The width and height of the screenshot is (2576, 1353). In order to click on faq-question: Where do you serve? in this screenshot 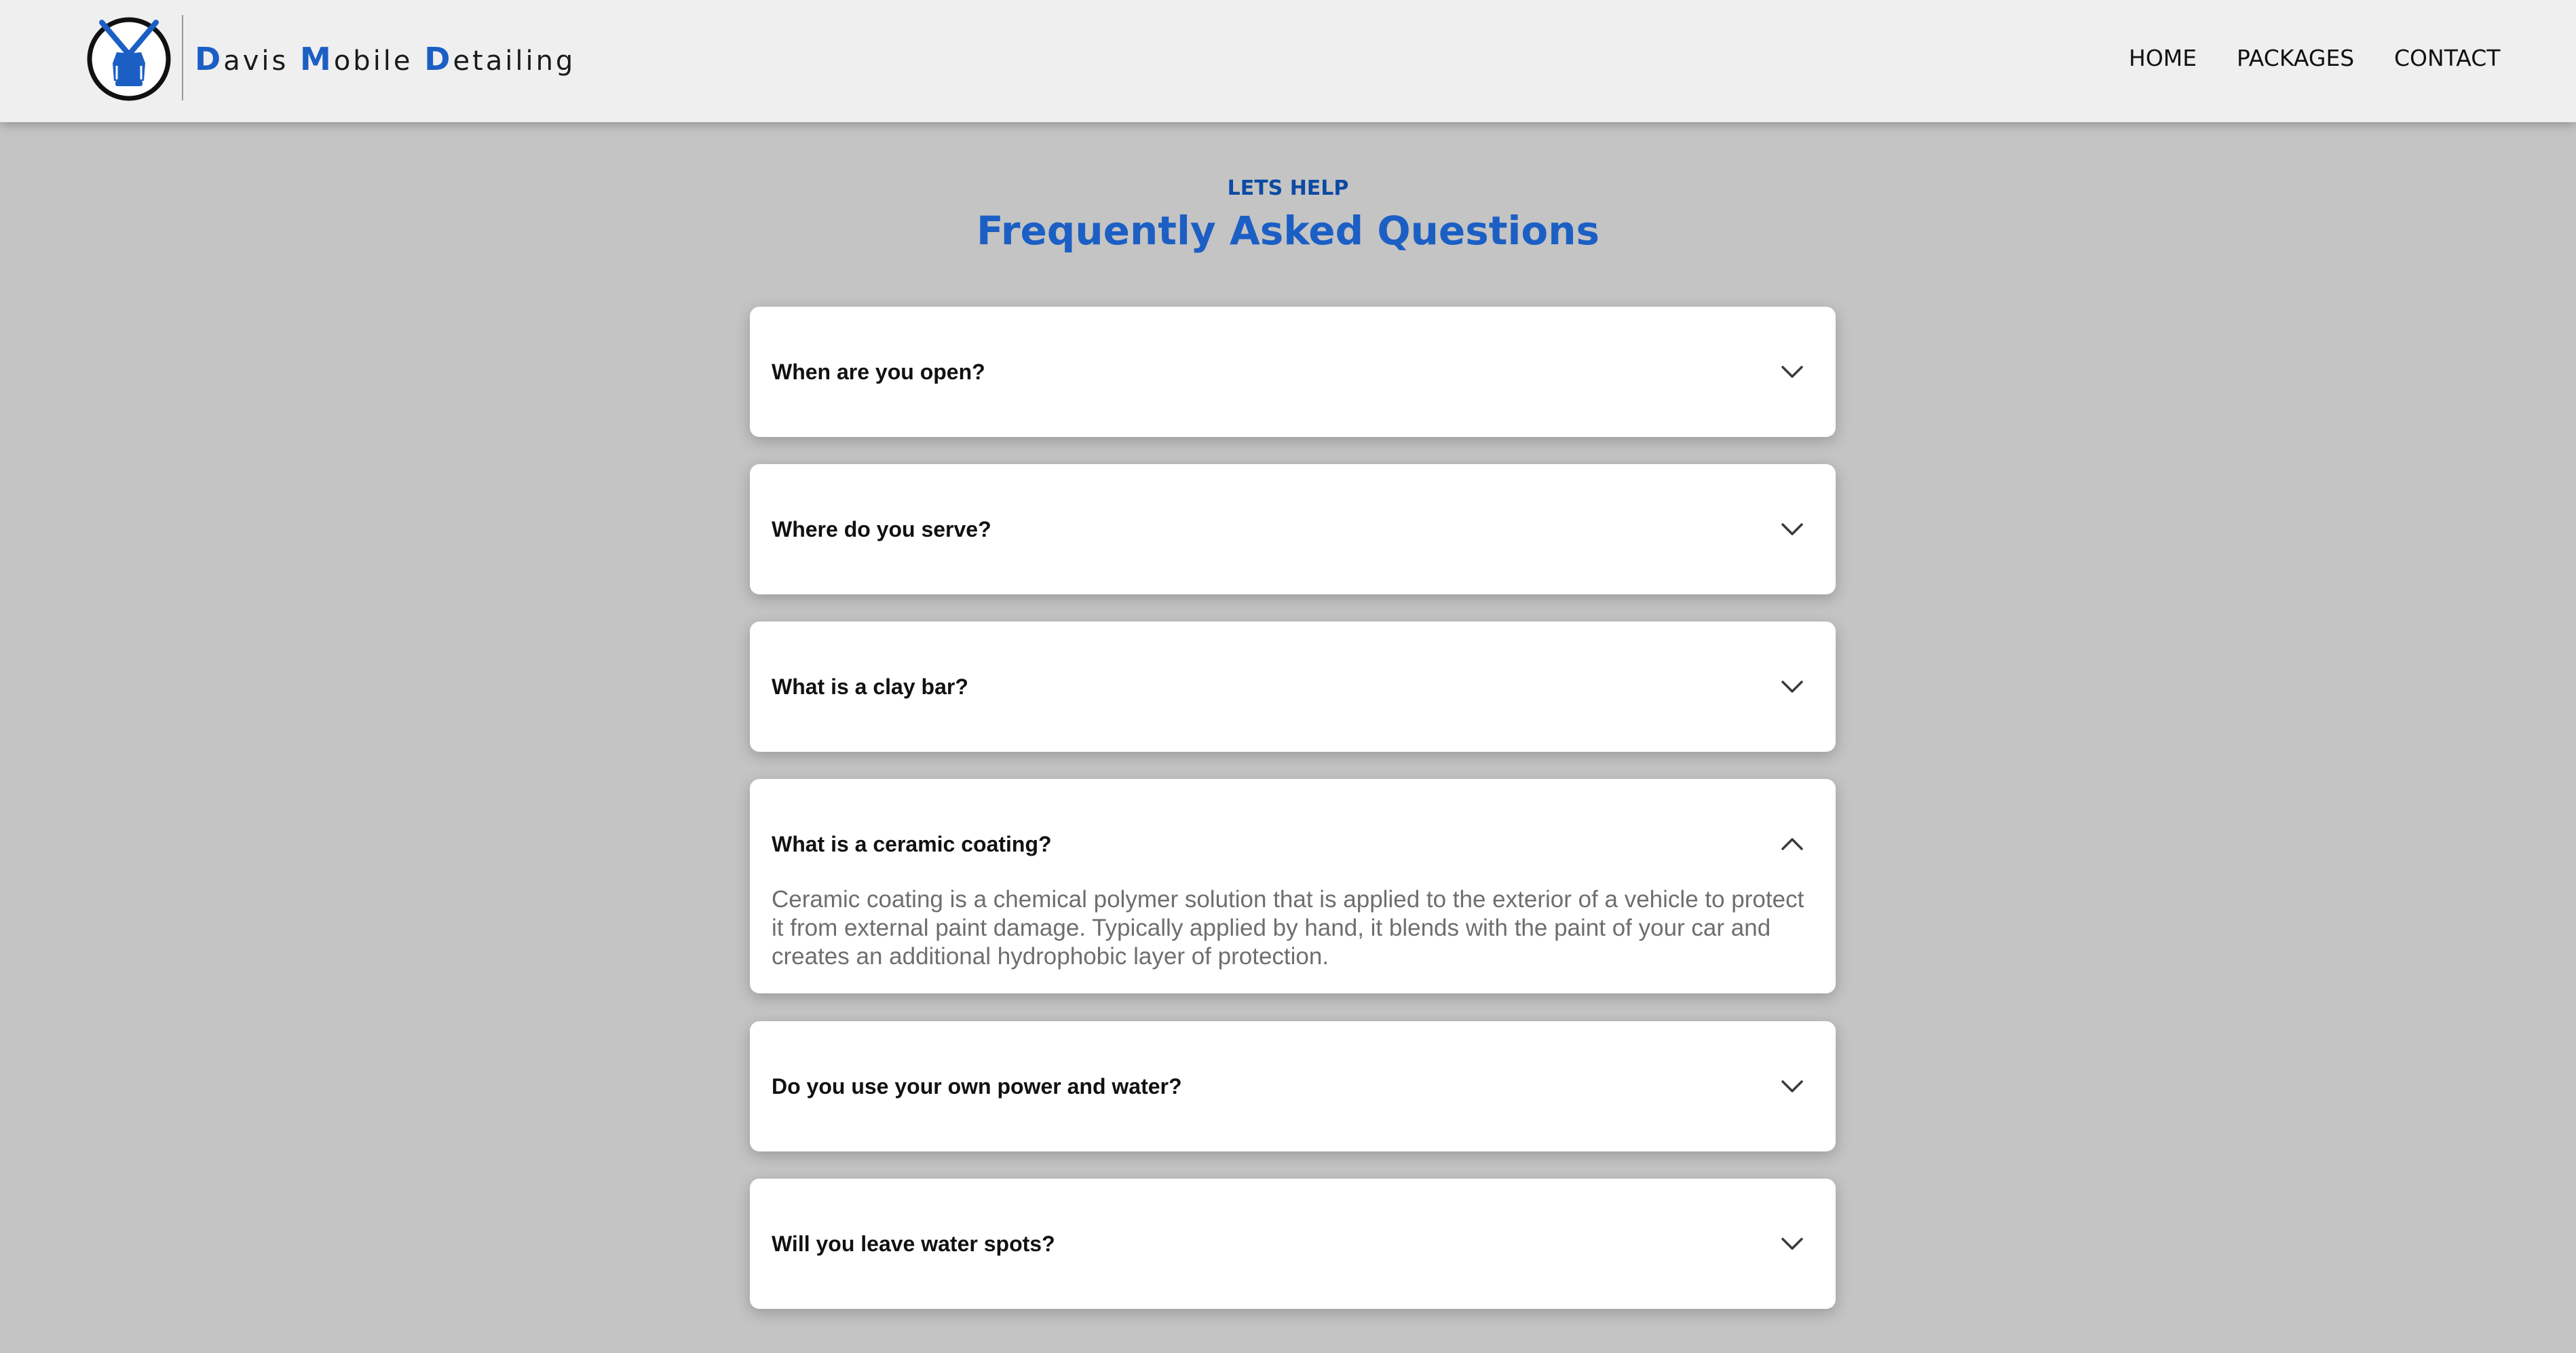, I will do `click(881, 529)`.